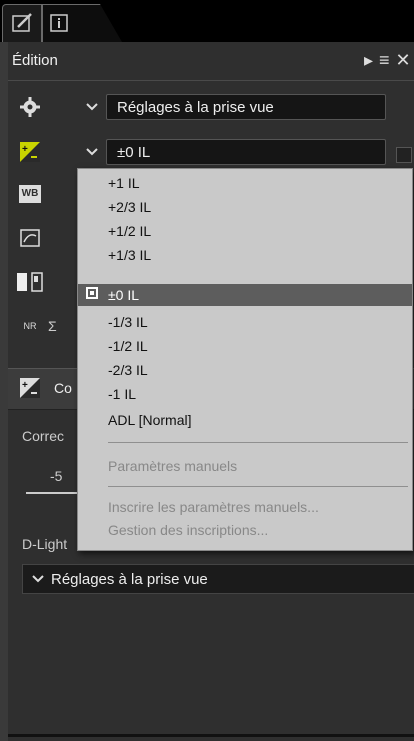 The width and height of the screenshot is (414, 741). Describe the element at coordinates (211, 735) in the screenshot. I see `panel-bottom-edge` at that location.